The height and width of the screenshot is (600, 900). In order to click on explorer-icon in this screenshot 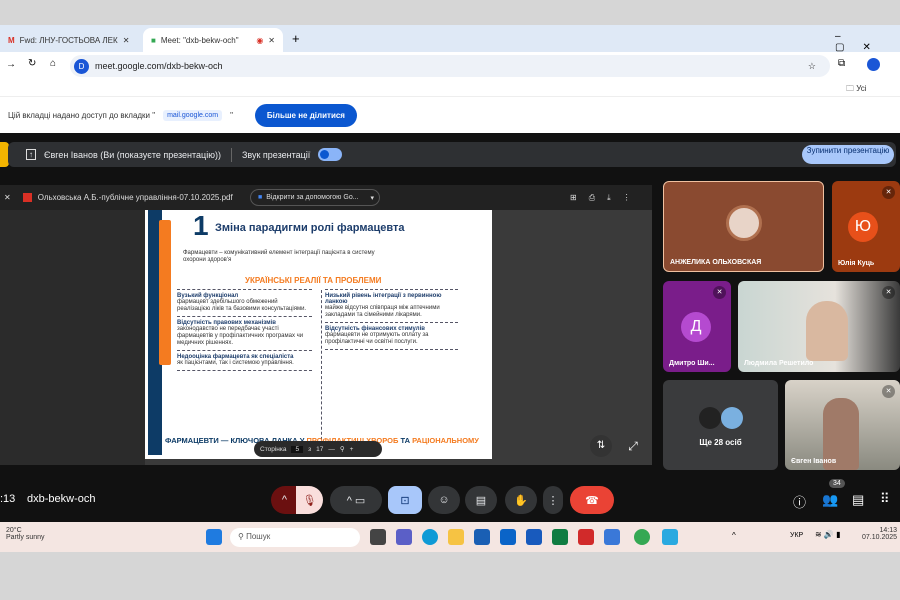, I will do `click(456, 537)`.